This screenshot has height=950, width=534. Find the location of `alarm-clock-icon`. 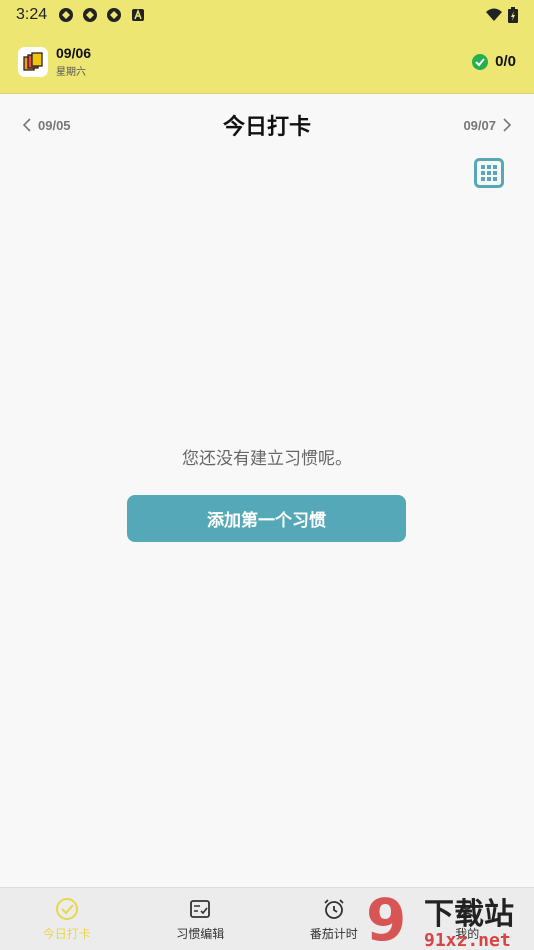

alarm-clock-icon is located at coordinates (334, 908).